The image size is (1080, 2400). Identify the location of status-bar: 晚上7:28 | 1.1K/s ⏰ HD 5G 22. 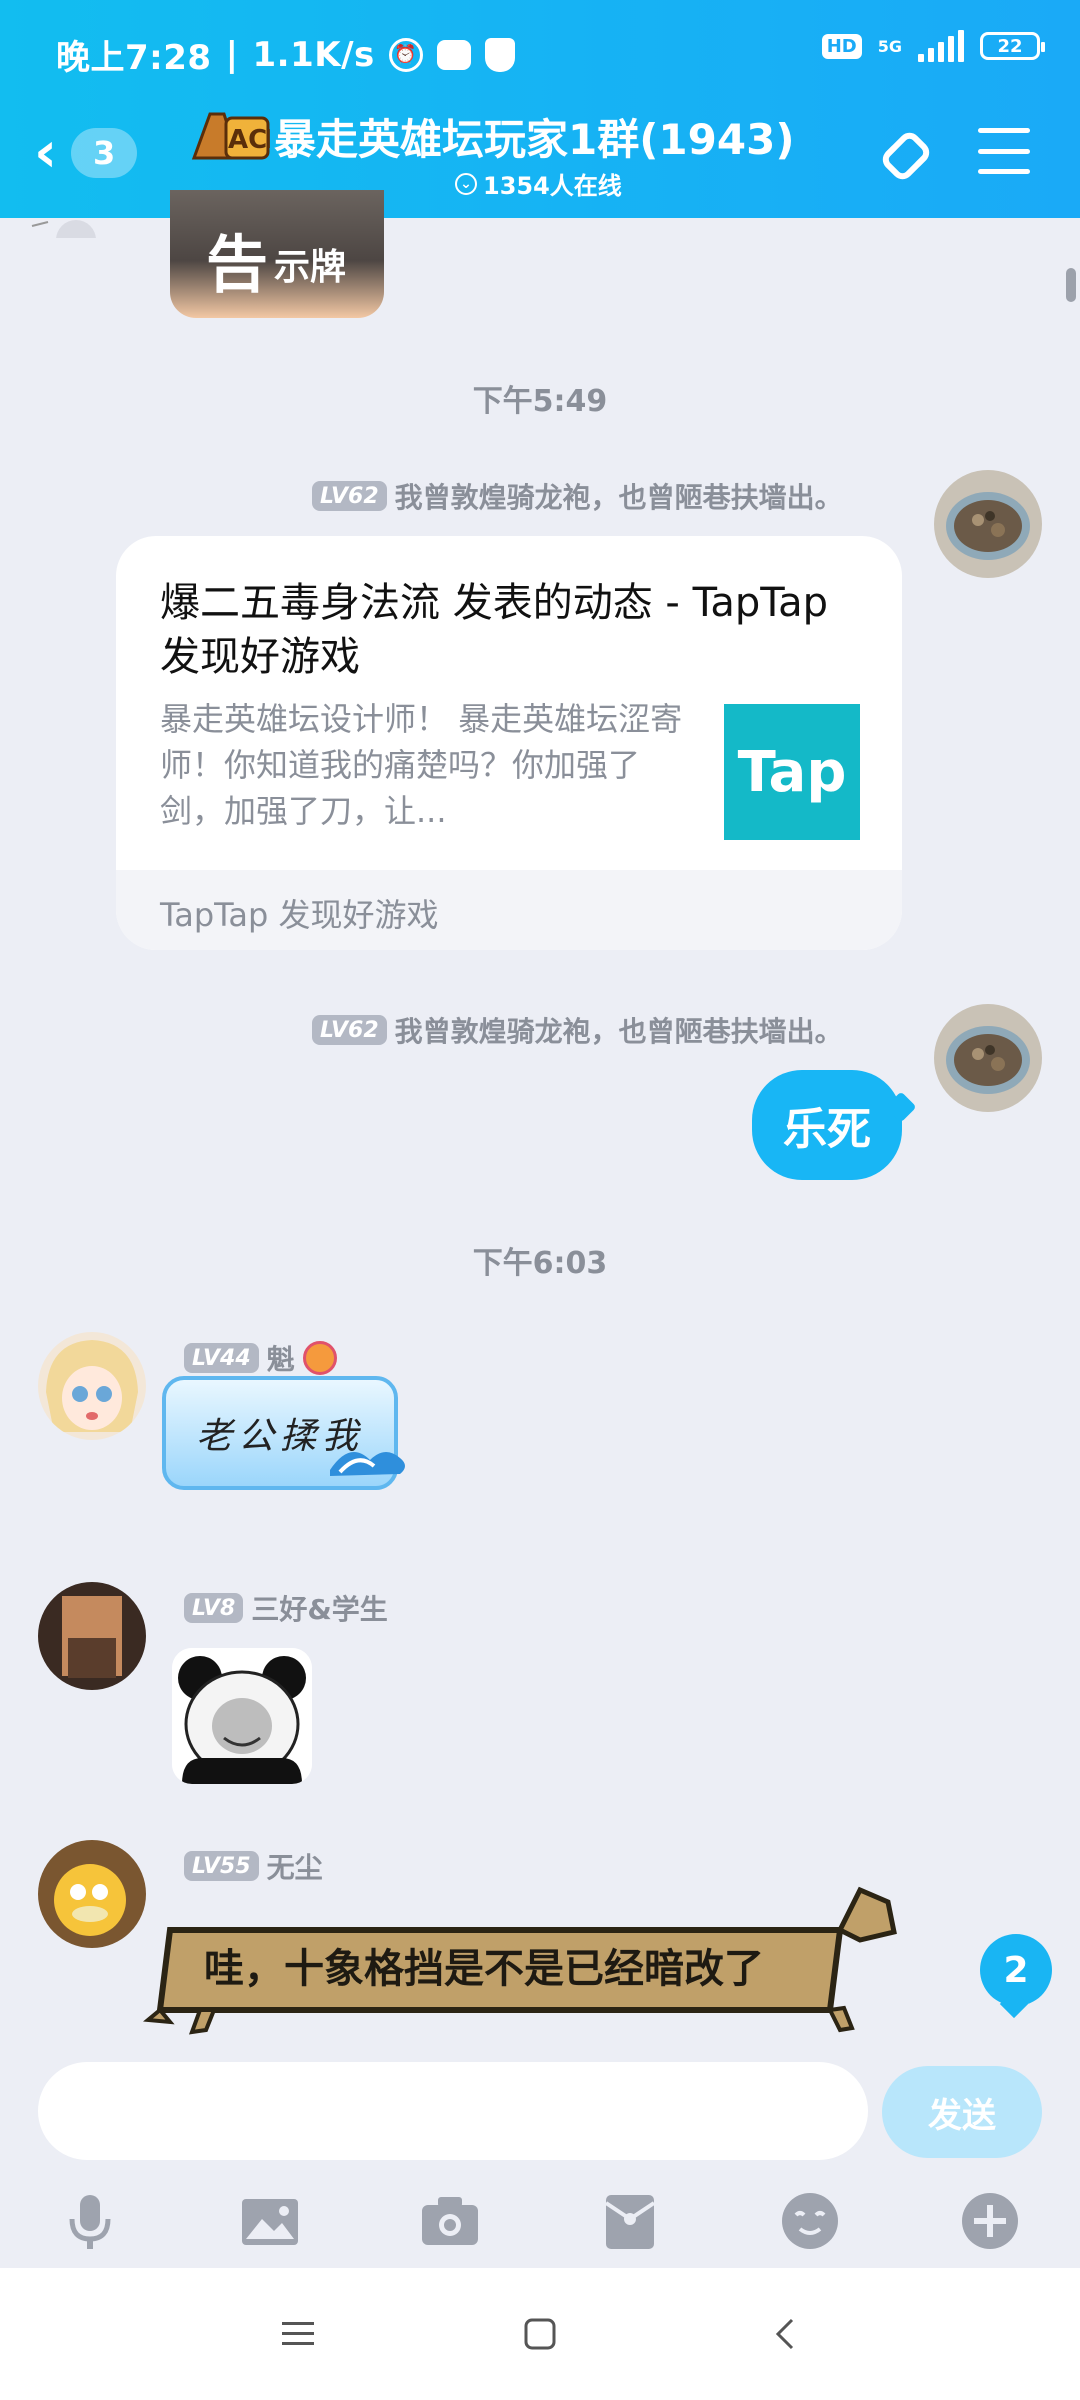
(540, 50).